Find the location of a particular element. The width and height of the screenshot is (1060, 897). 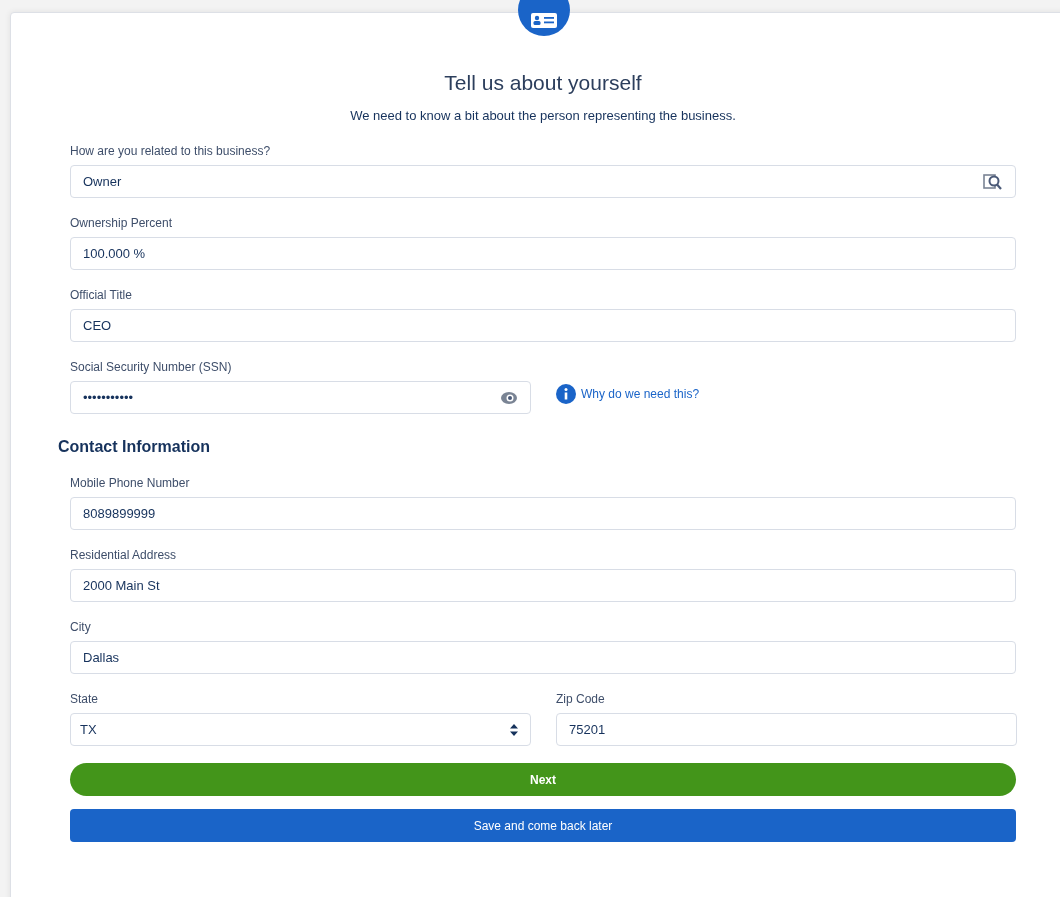

next-button: Next is located at coordinates (543, 779).